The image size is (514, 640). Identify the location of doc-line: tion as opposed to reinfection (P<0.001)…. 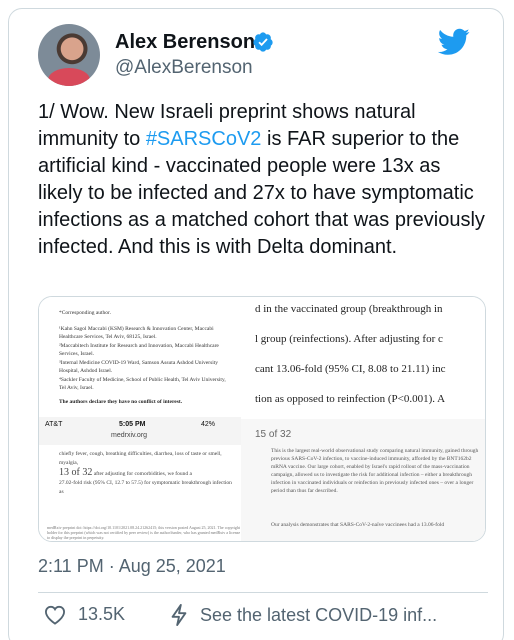
(350, 399).